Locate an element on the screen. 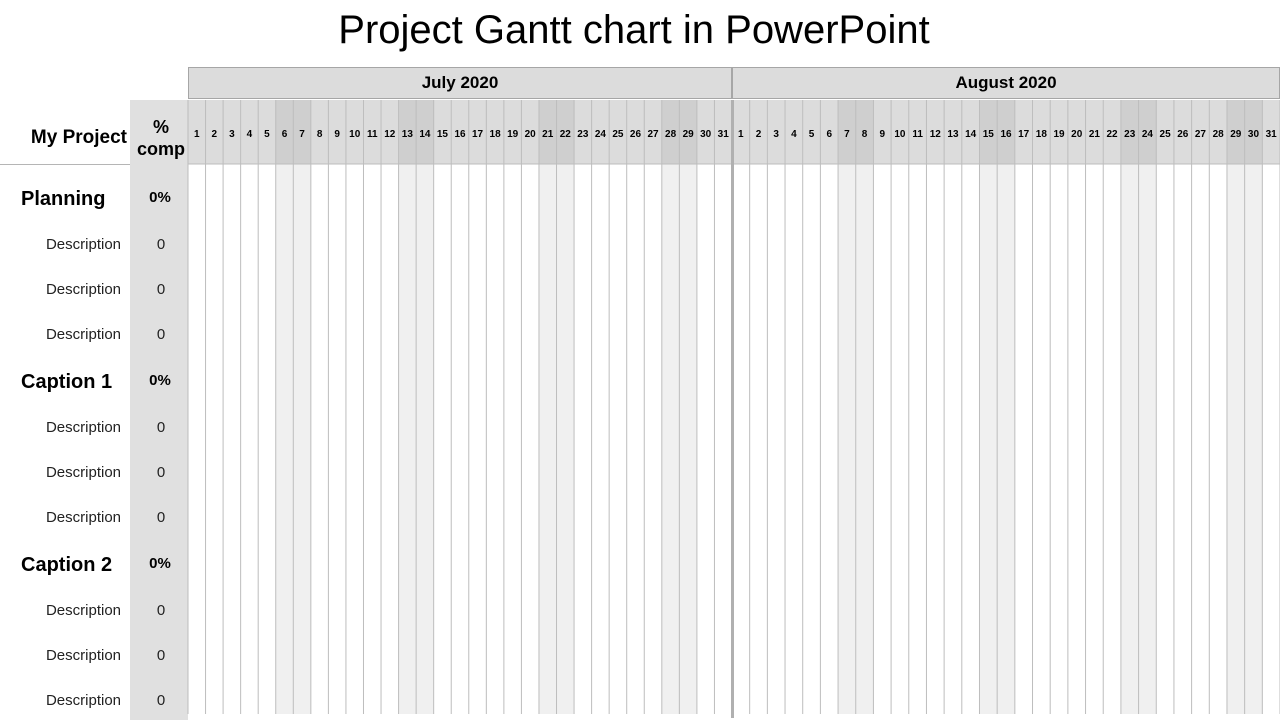 The width and height of the screenshot is (1280, 720). section-label: Caption 1 is located at coordinates (67, 382).